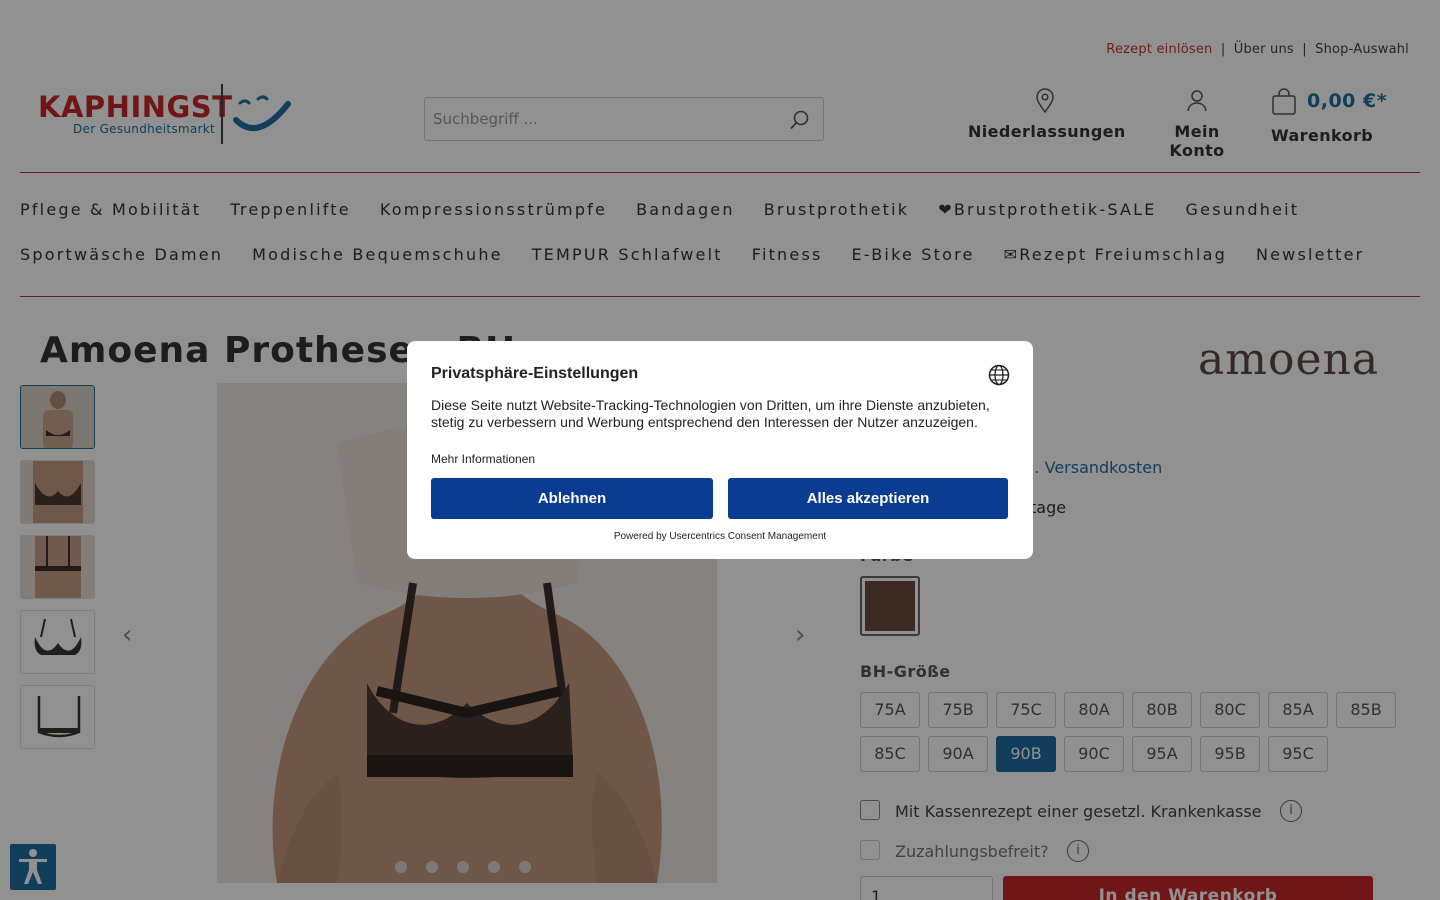  What do you see at coordinates (572, 498) in the screenshot?
I see `decline-button: Ablehnen` at bounding box center [572, 498].